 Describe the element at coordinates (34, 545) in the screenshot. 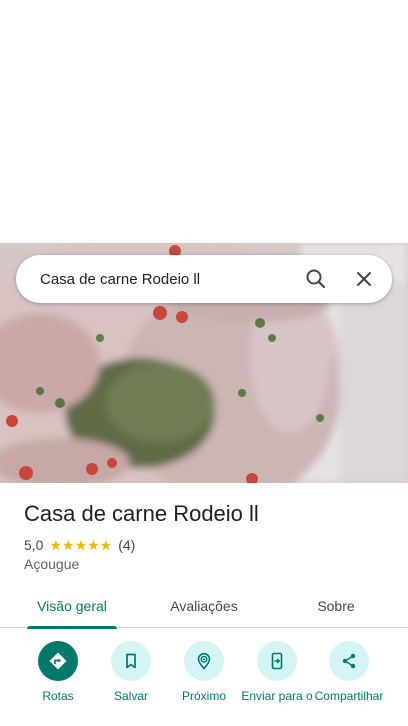

I see `rating-value: 5,0` at that location.